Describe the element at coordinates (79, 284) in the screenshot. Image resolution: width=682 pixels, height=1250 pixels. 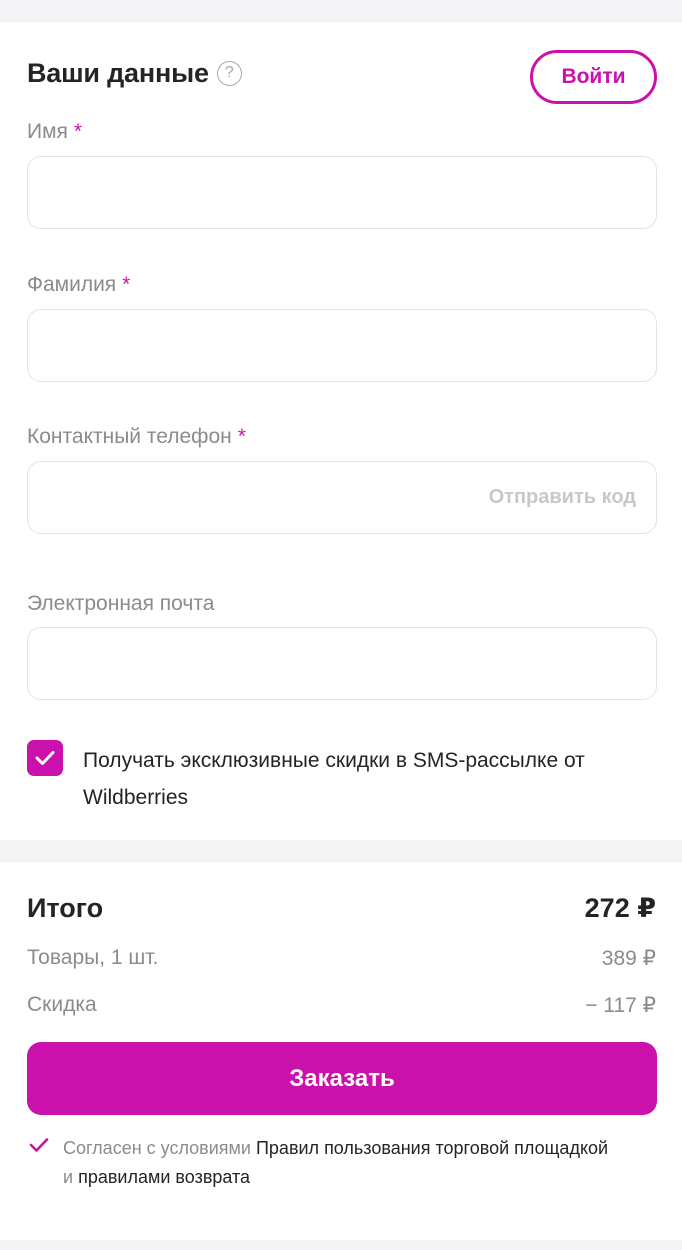
I see `last-name-label: Фамилия *` at that location.